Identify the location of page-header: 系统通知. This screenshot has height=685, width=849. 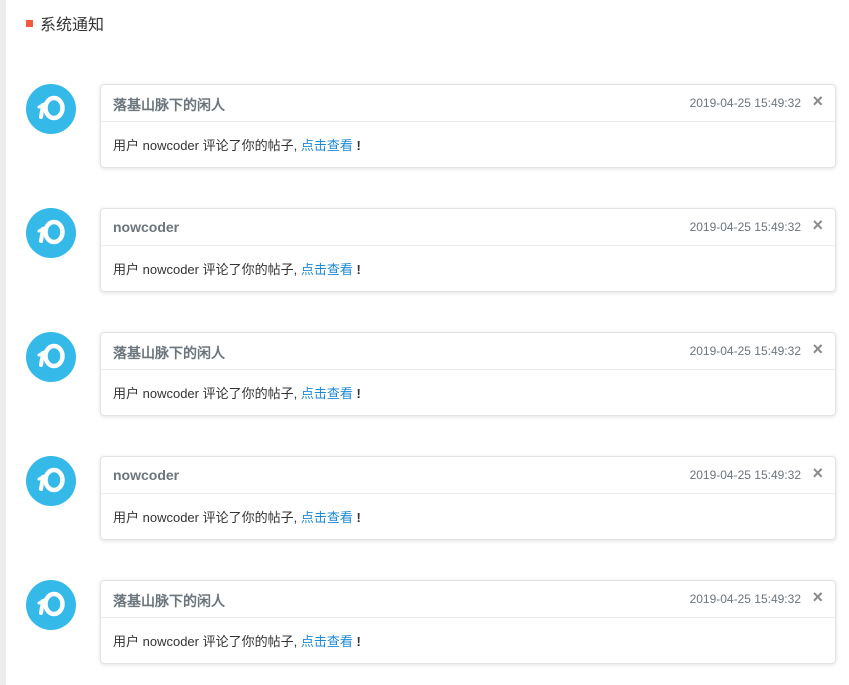
(65, 23).